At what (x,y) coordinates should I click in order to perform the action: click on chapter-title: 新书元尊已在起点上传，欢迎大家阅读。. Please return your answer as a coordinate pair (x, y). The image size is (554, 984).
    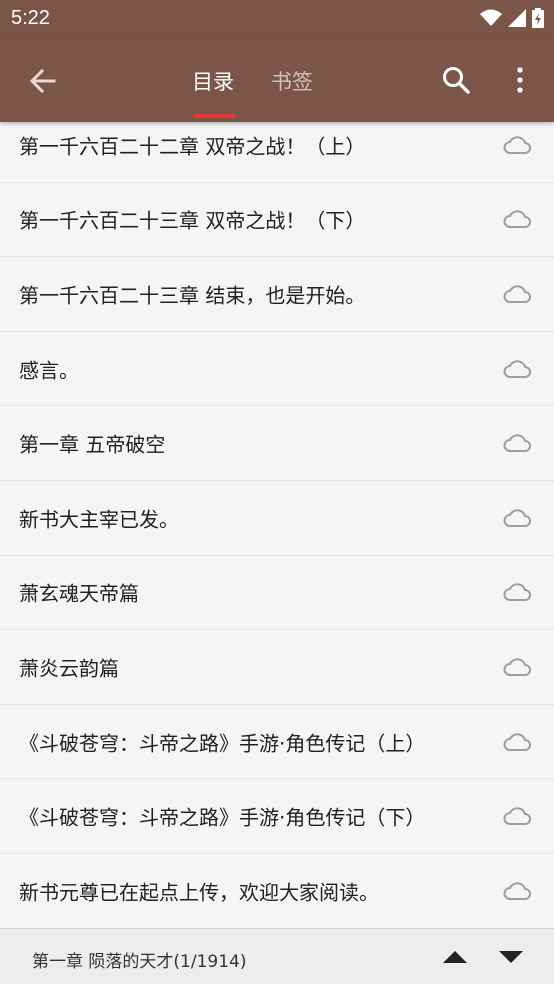
    Looking at the image, I should click on (199, 892).